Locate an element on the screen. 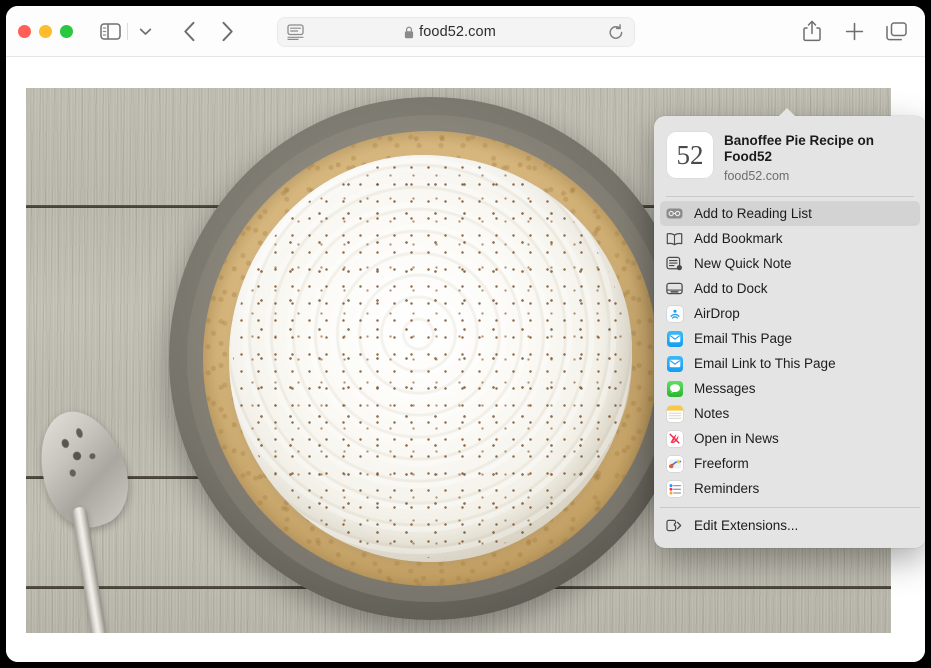  bookmark-book-icon is located at coordinates (674, 238).